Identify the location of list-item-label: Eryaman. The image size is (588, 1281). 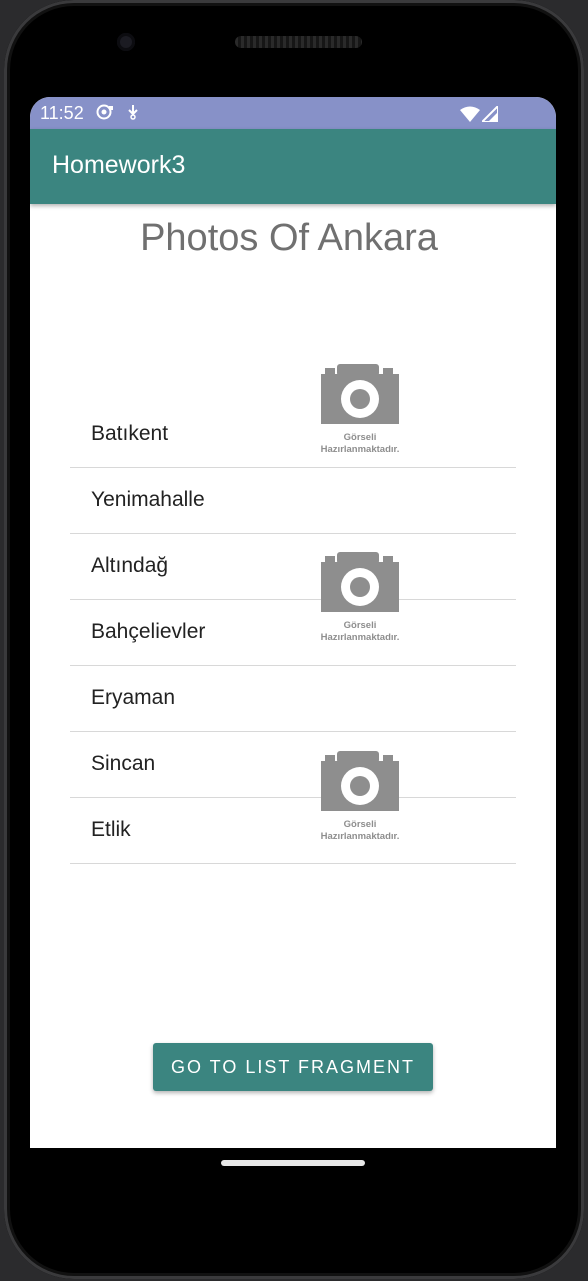
(133, 697).